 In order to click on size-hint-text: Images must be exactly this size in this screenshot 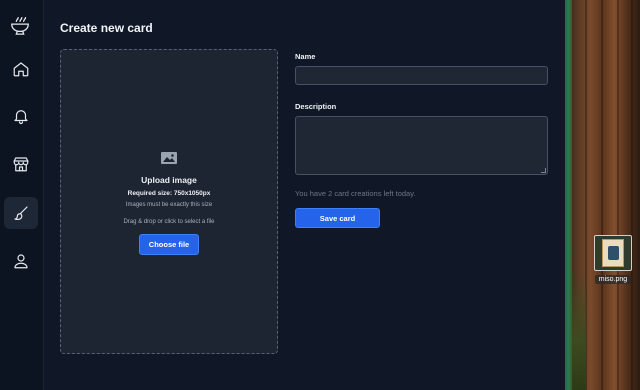, I will do `click(169, 205)`.